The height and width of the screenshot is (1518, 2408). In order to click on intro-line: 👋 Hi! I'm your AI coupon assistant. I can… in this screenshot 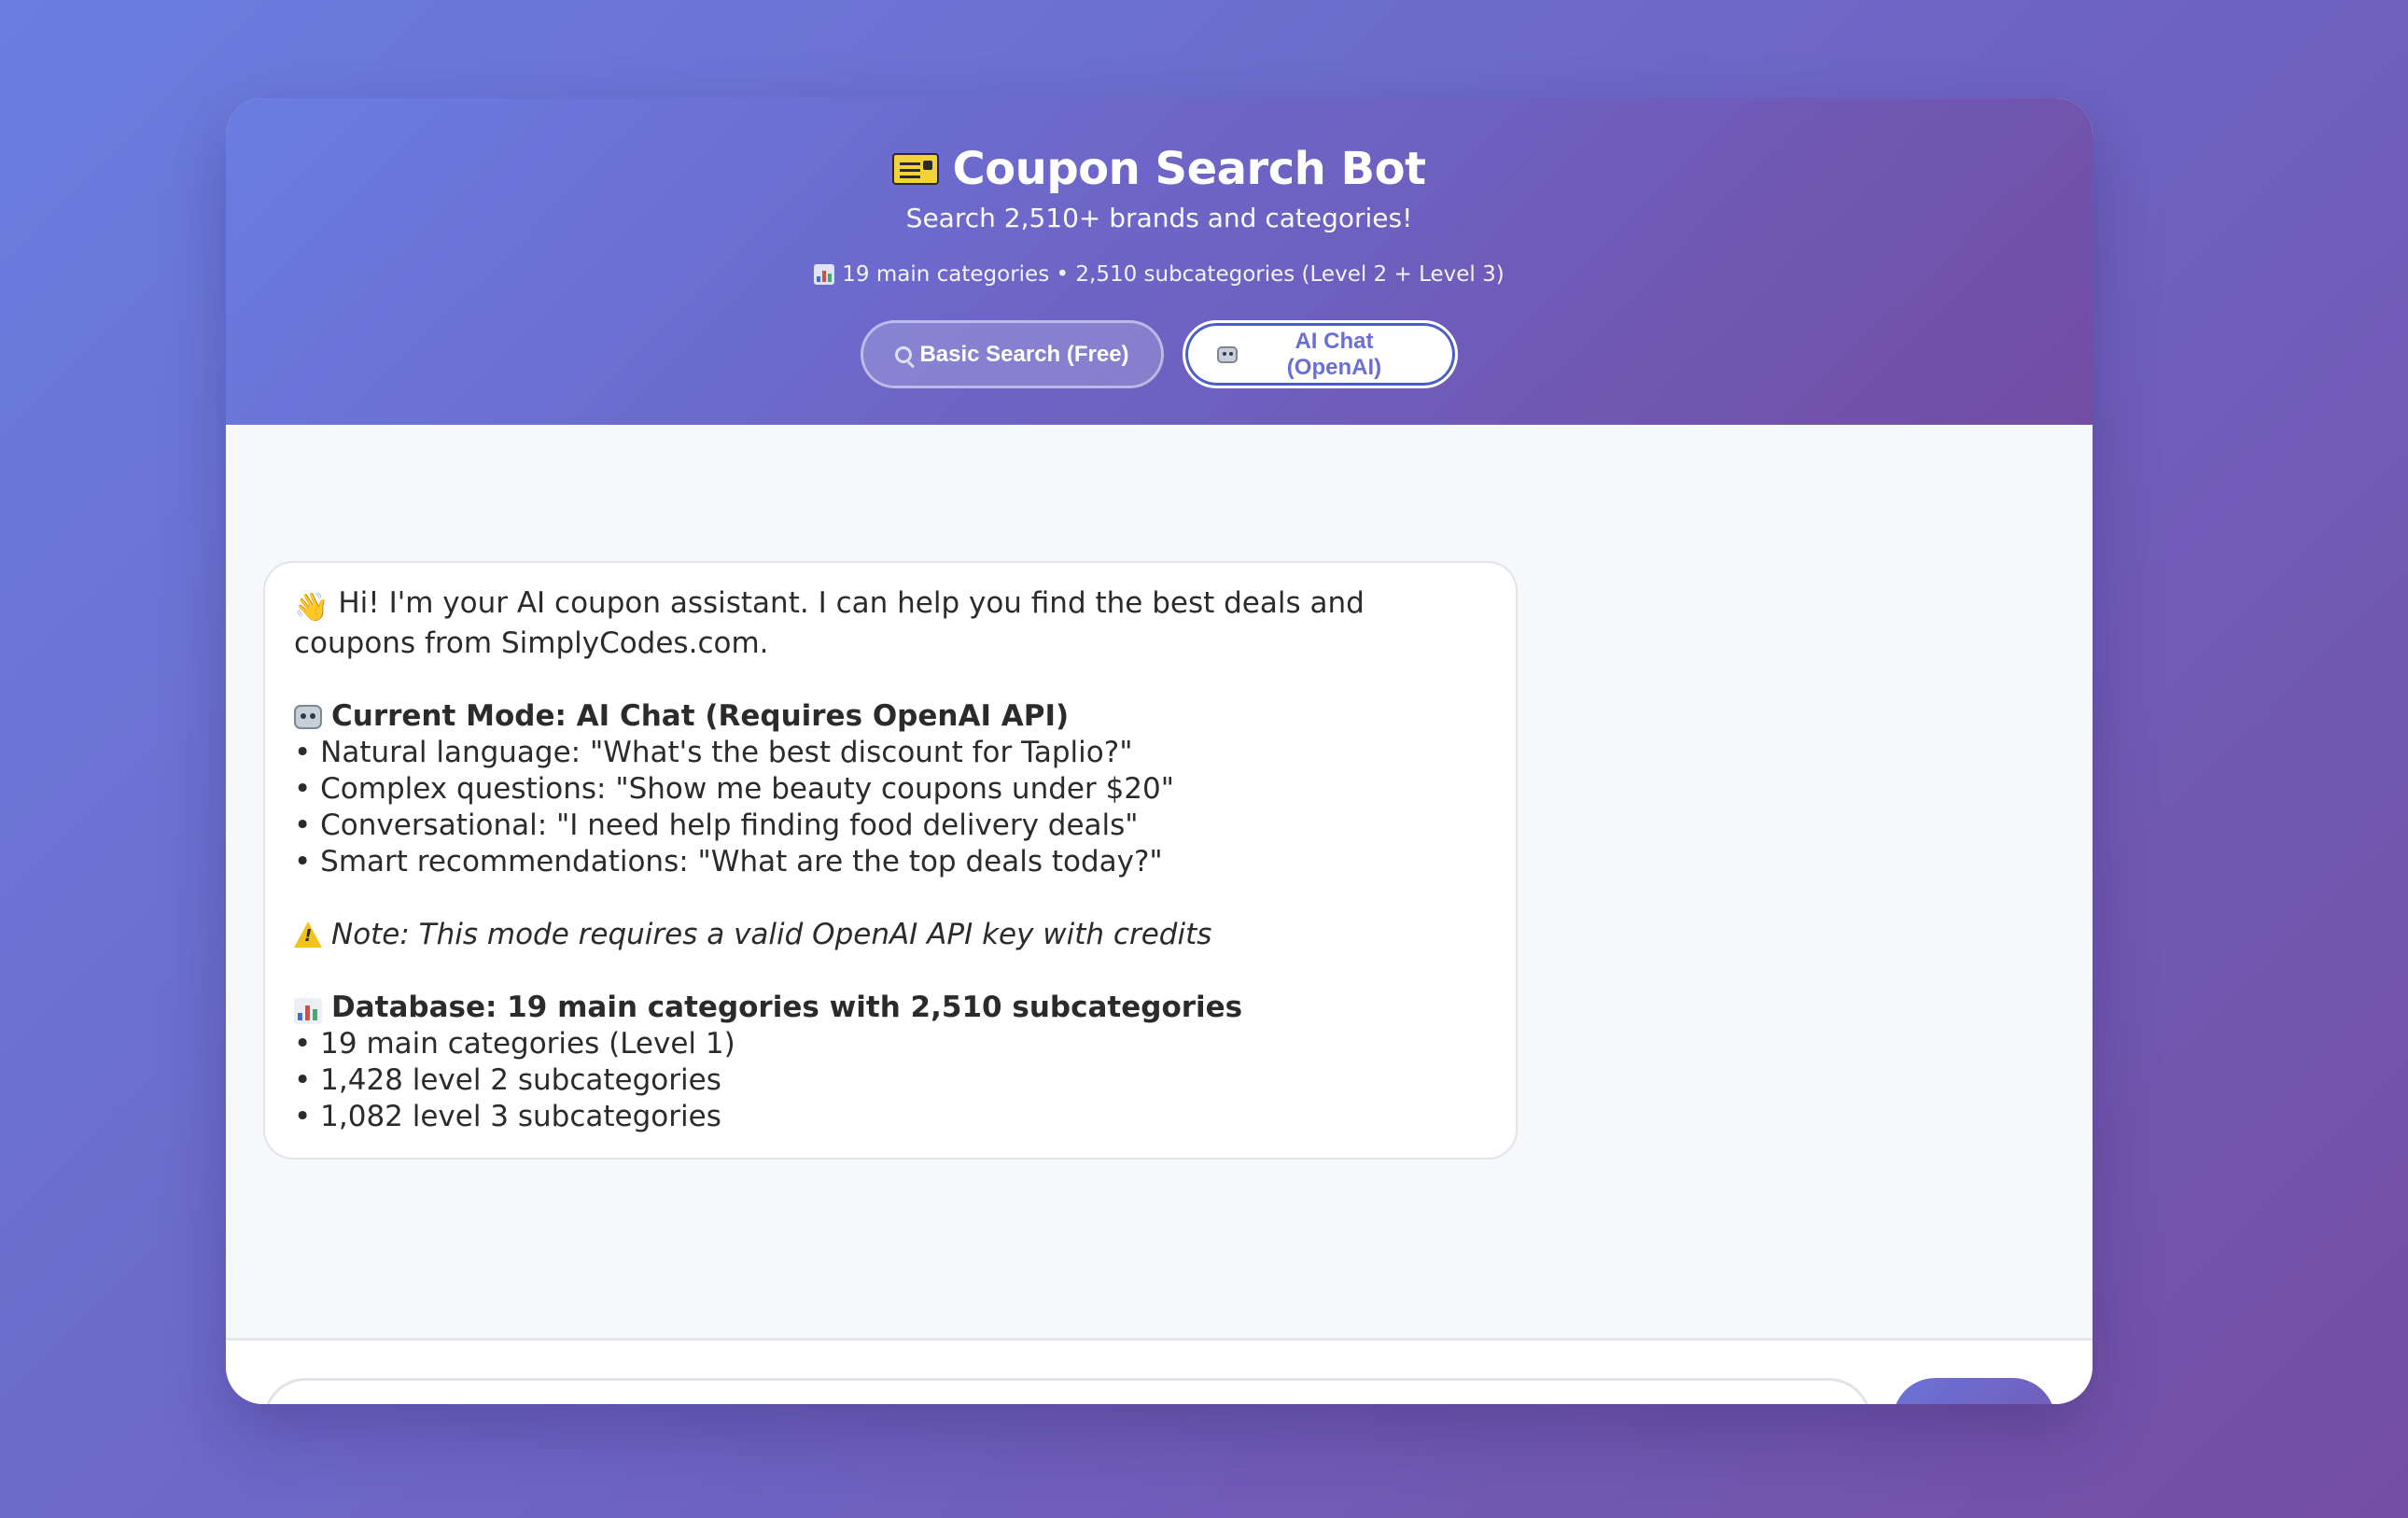, I will do `click(890, 623)`.